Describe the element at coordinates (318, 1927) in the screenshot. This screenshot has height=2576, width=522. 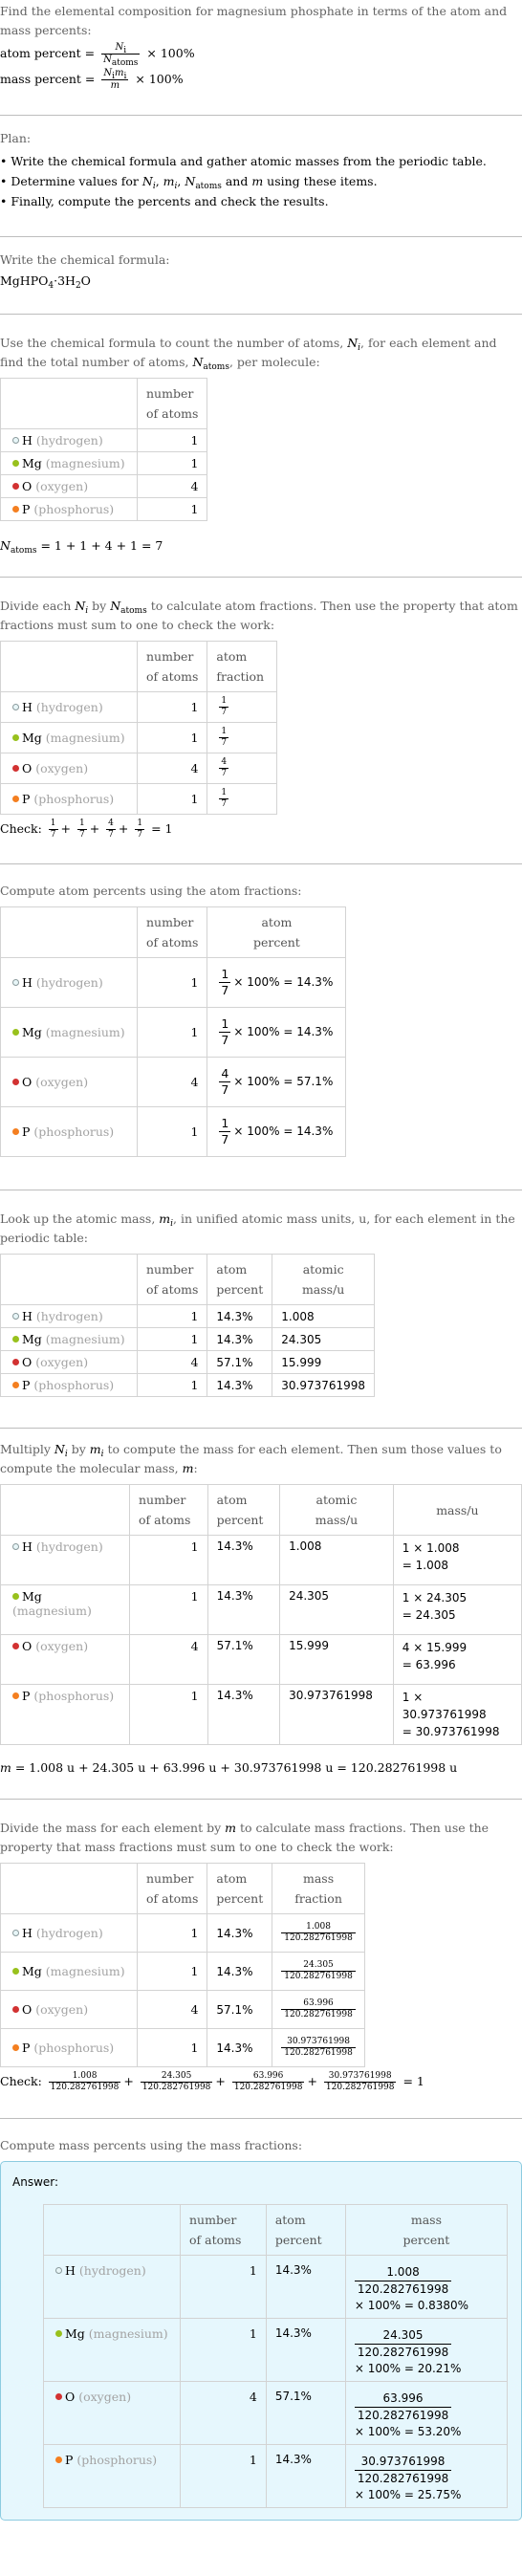
I see `fraction-numerator: 1.008` at that location.